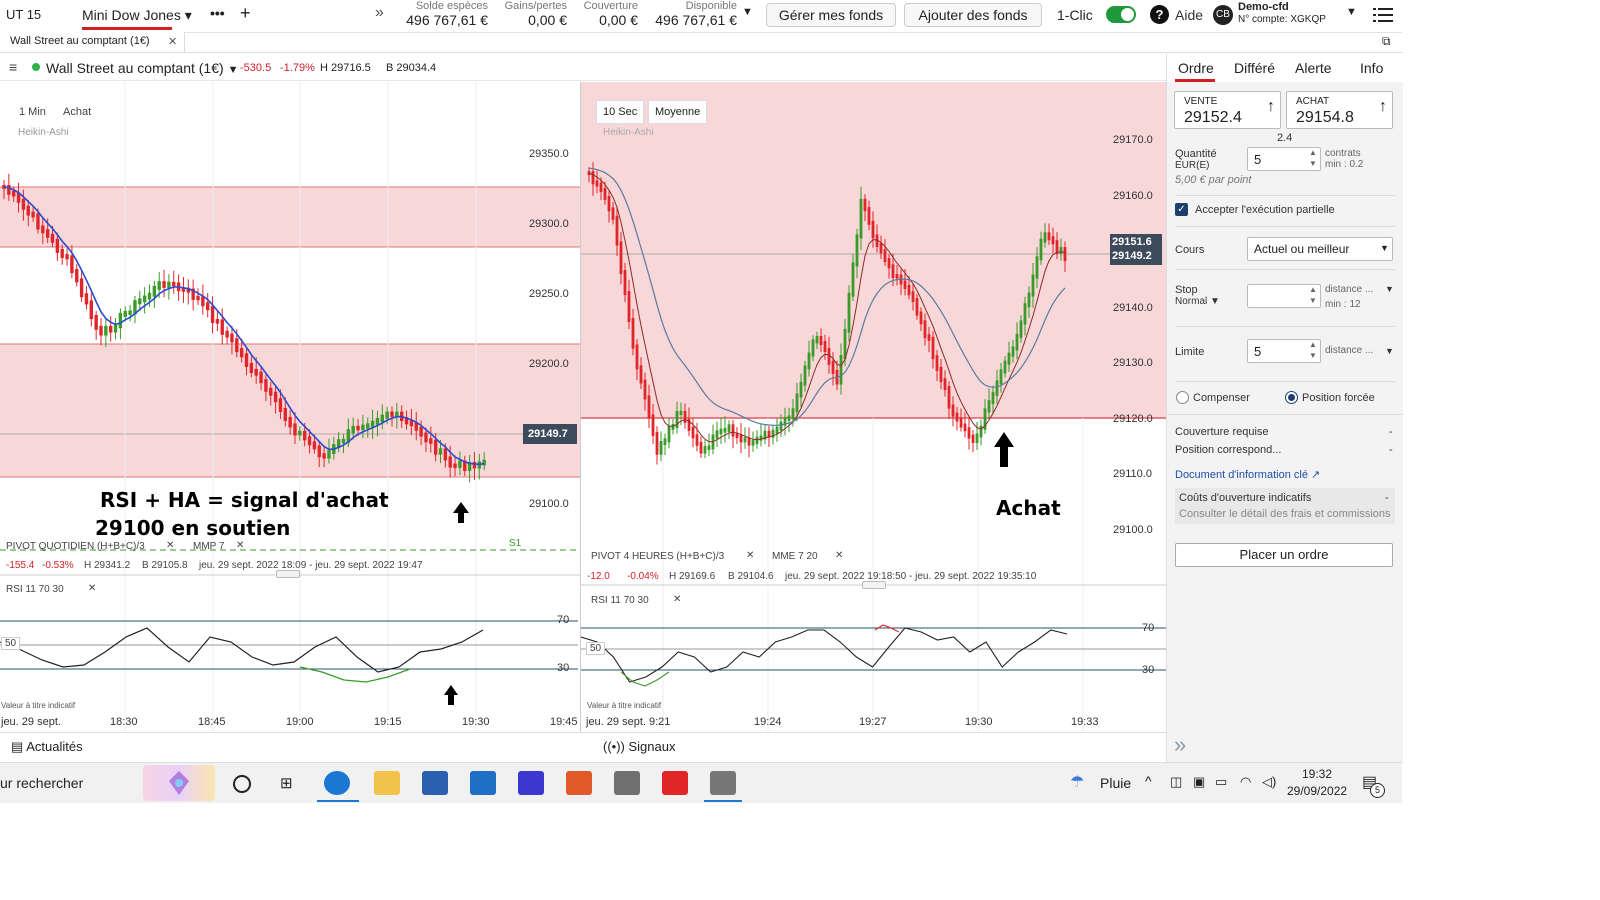 The height and width of the screenshot is (900, 1600). What do you see at coordinates (379, 13) in the screenshot?
I see `collapse-icon: »` at bounding box center [379, 13].